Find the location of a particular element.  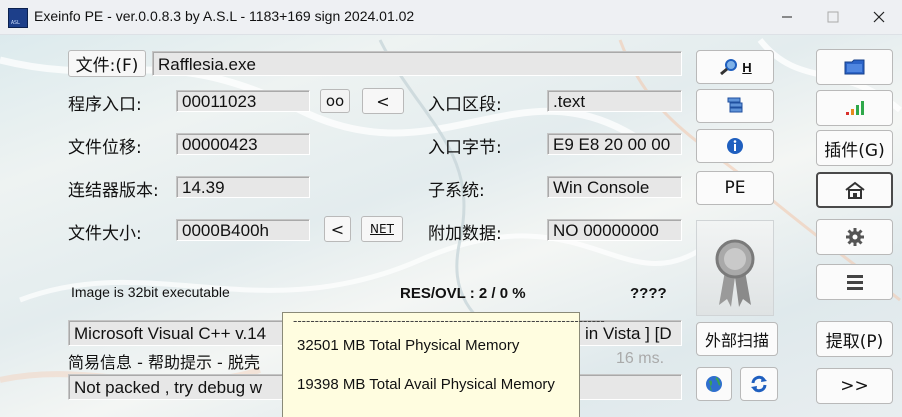

menu-button is located at coordinates (854, 282).